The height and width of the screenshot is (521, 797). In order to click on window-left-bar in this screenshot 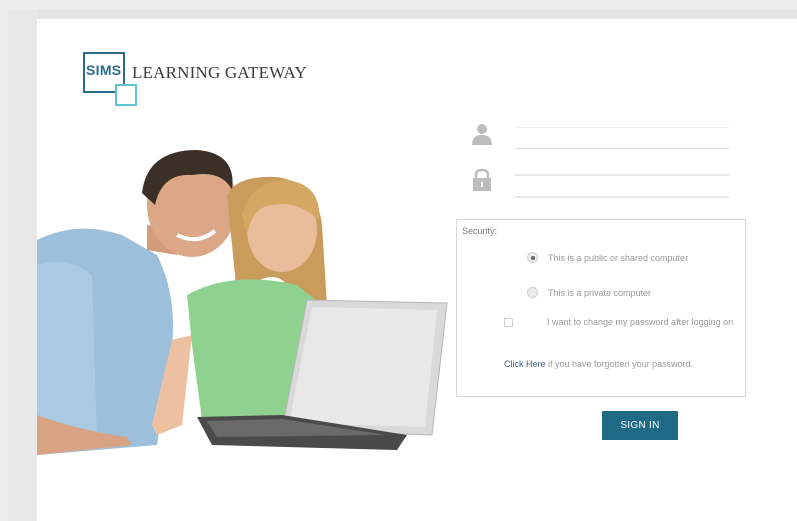, I will do `click(22, 265)`.